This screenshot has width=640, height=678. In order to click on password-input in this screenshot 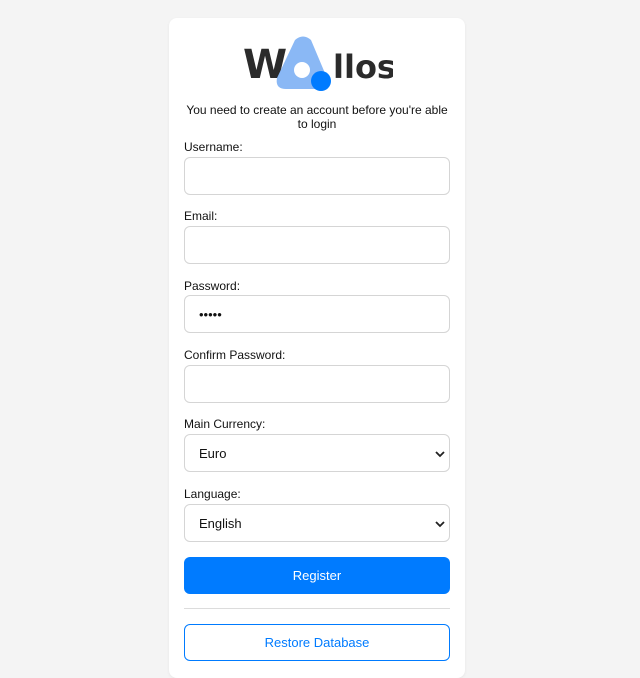, I will do `click(317, 314)`.